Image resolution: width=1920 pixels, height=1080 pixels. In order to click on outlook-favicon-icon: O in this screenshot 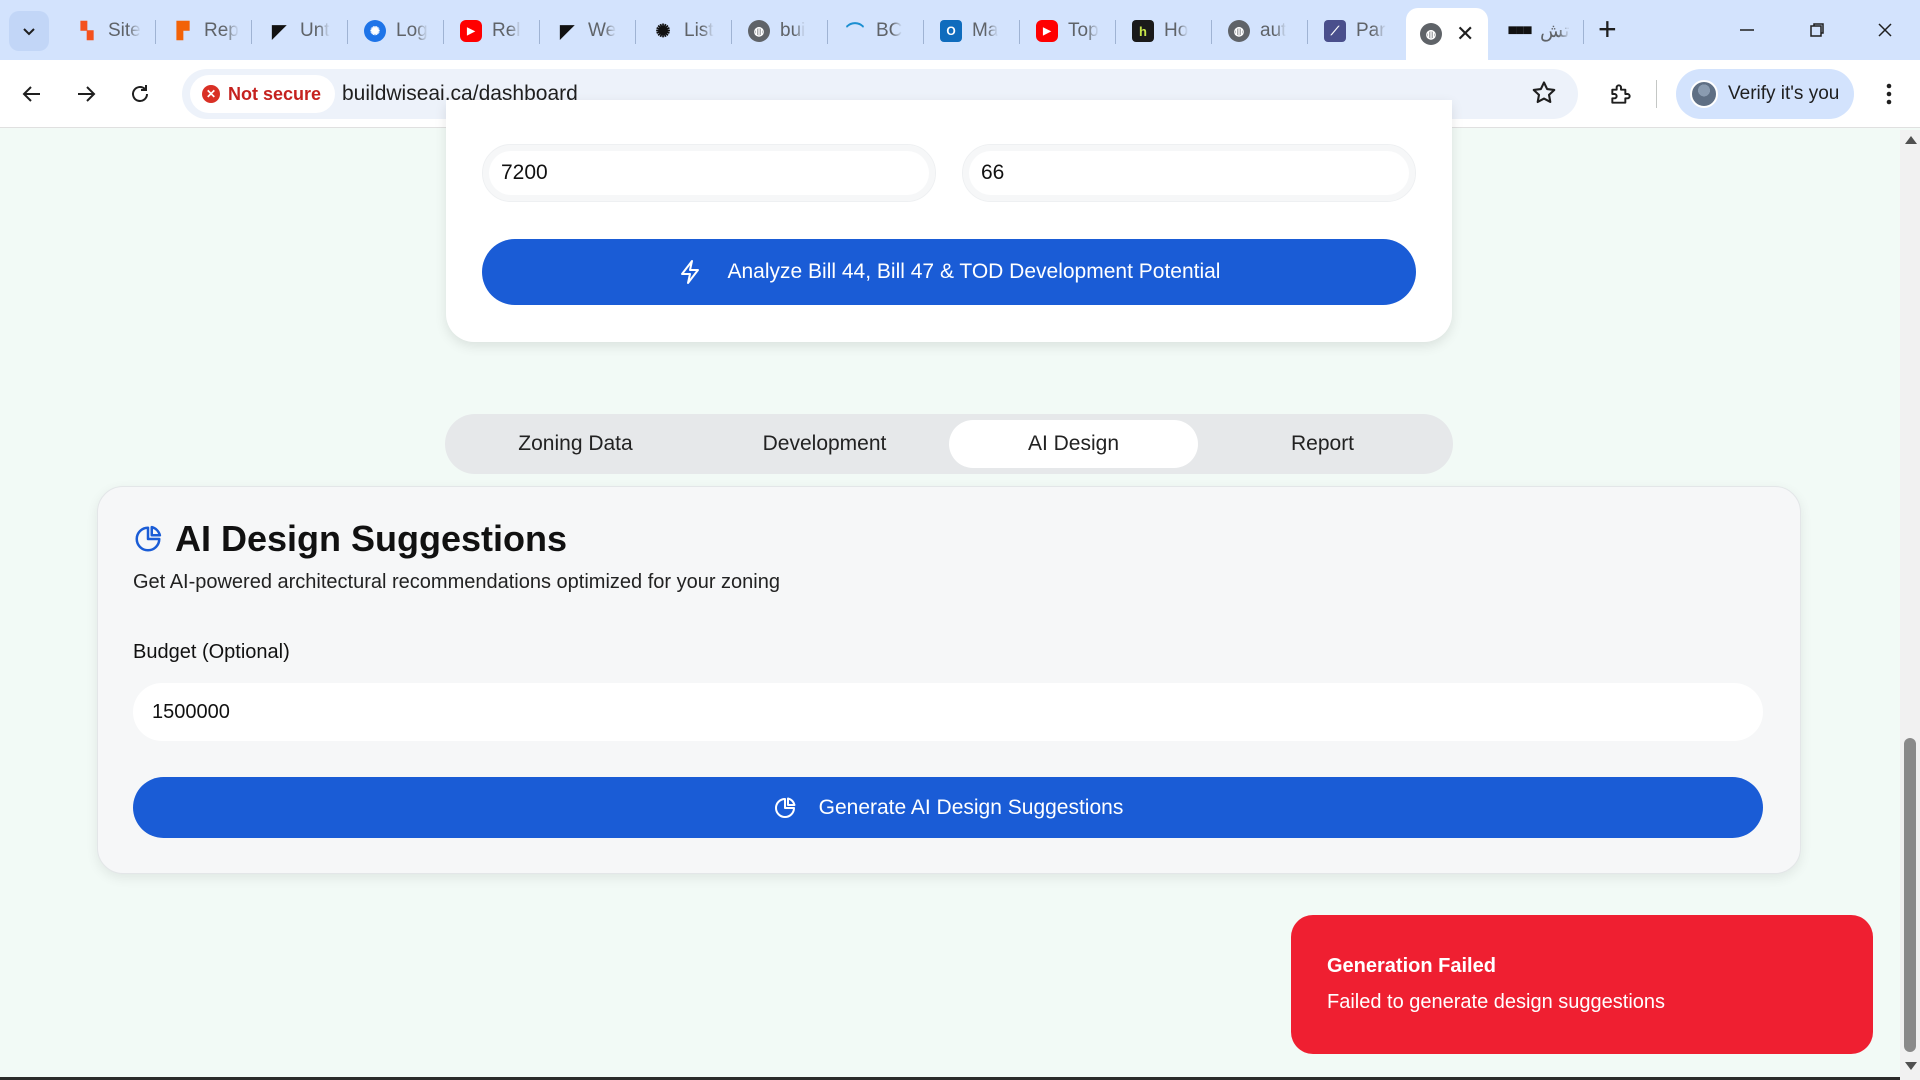, I will do `click(951, 31)`.